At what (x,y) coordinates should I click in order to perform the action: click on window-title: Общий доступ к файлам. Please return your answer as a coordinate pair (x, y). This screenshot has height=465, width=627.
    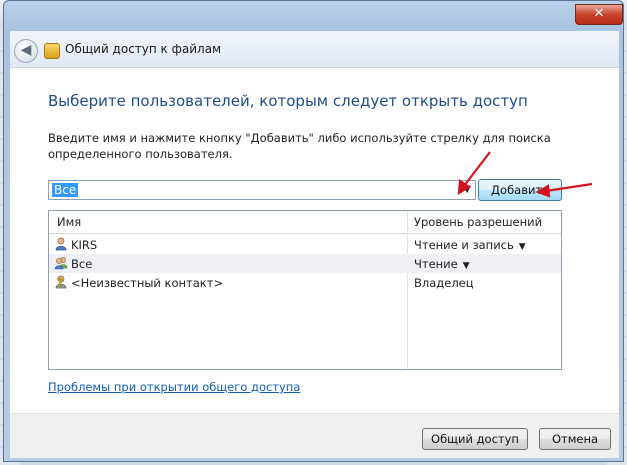
    Looking at the image, I should click on (143, 49).